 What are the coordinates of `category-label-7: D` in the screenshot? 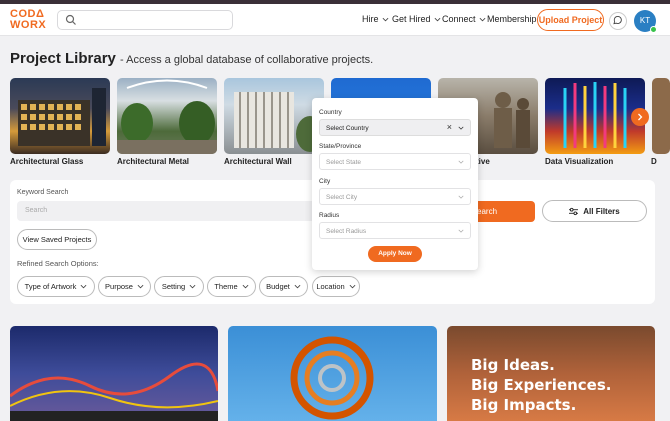 It's located at (654, 161).